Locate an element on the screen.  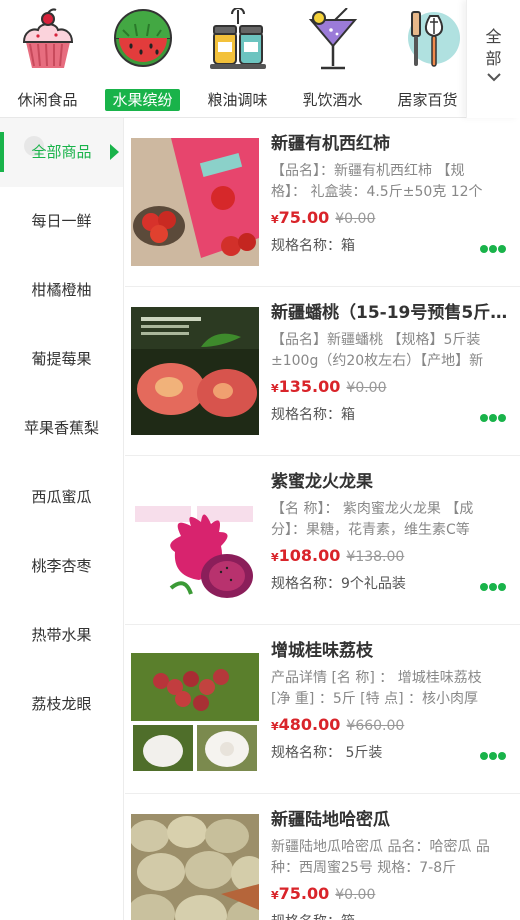
sidebar-item-label: 苹果香蕉梨 is located at coordinates (61, 428).